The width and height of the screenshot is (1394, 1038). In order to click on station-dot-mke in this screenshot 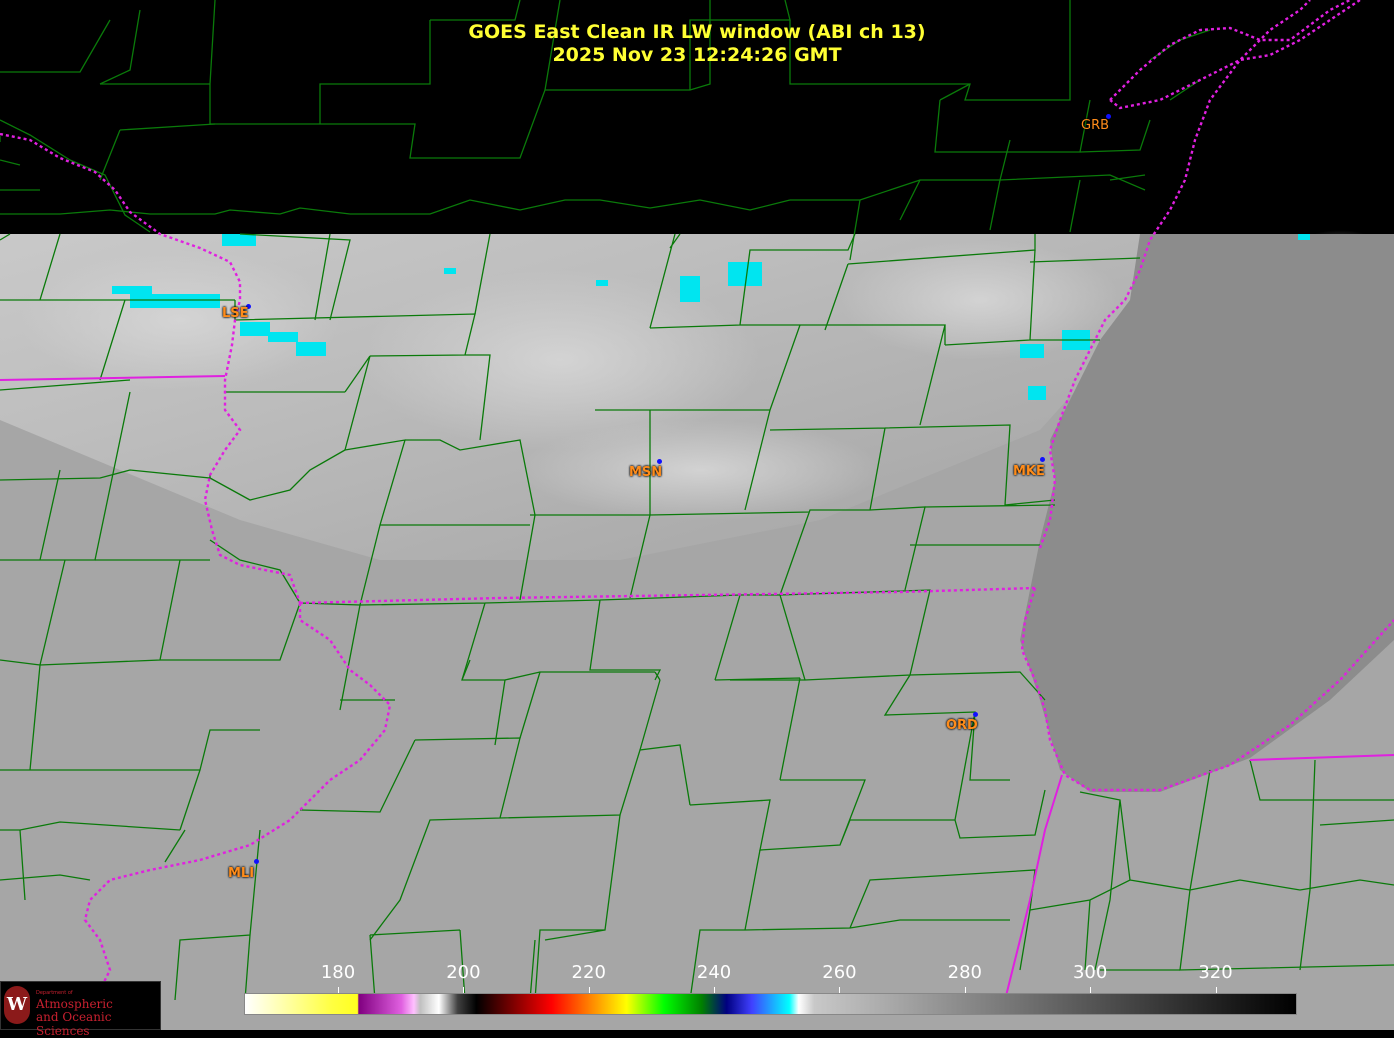, I will do `click(1042, 459)`.